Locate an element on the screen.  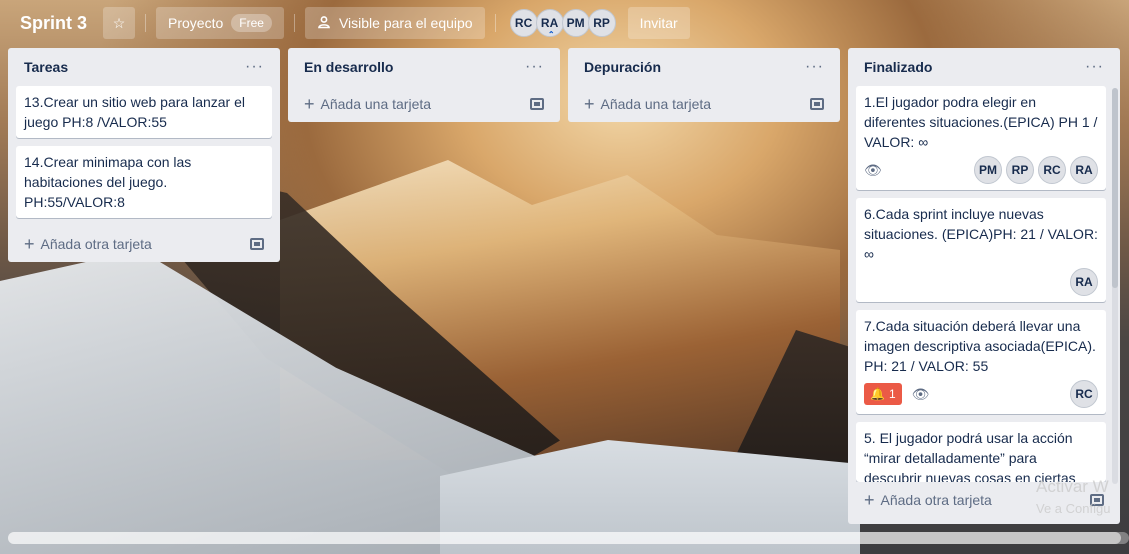
card-badges: 👁 PM RP RC RA is located at coordinates (981, 170).